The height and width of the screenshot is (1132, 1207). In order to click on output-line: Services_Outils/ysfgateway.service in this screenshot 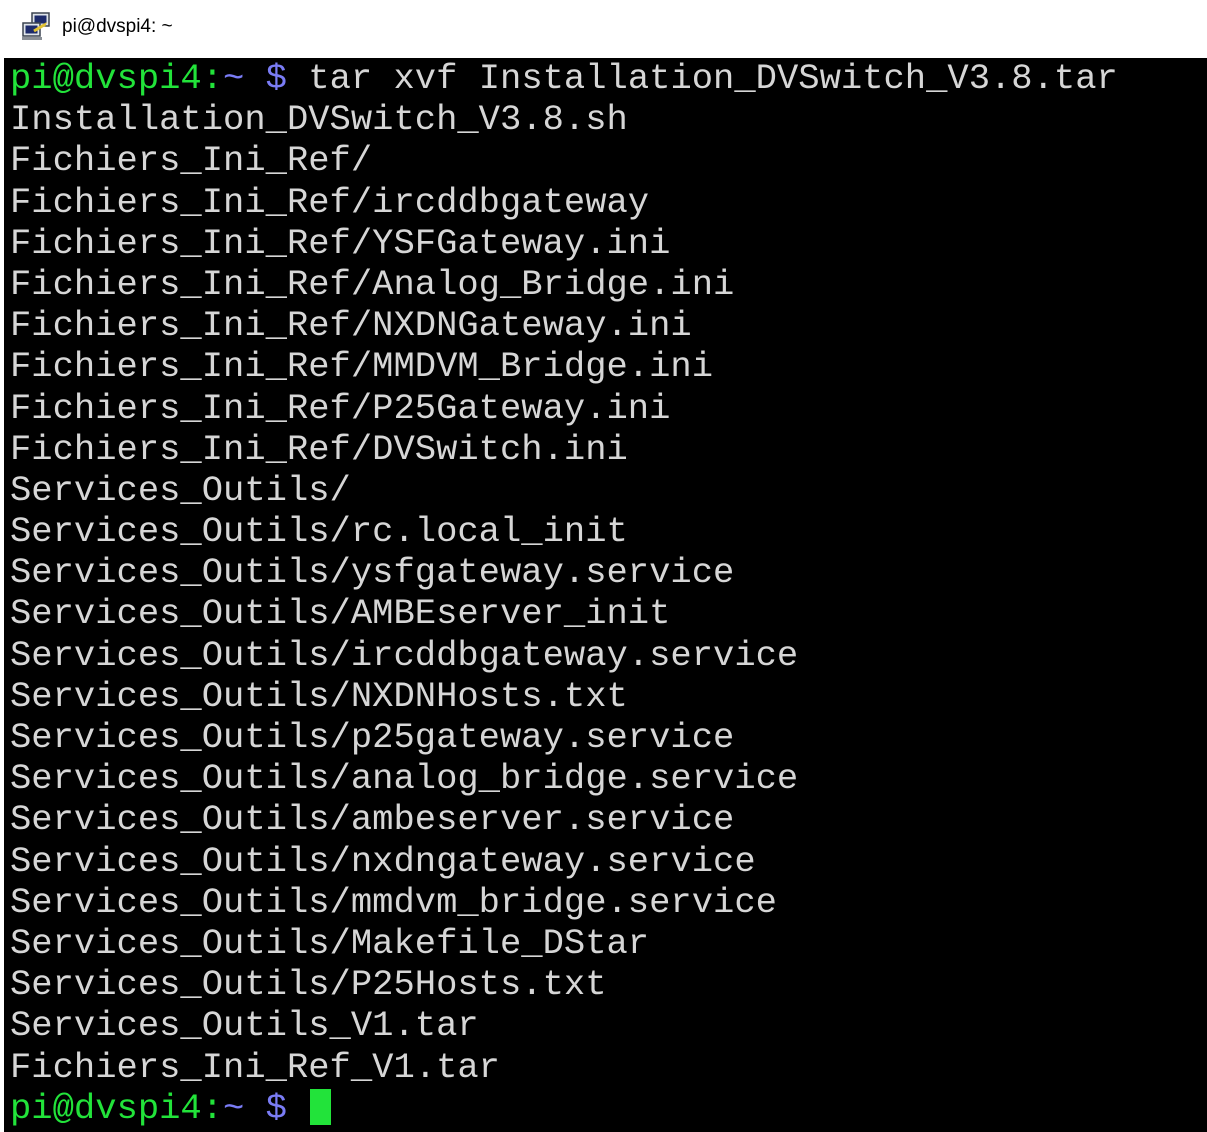, I will do `click(372, 573)`.